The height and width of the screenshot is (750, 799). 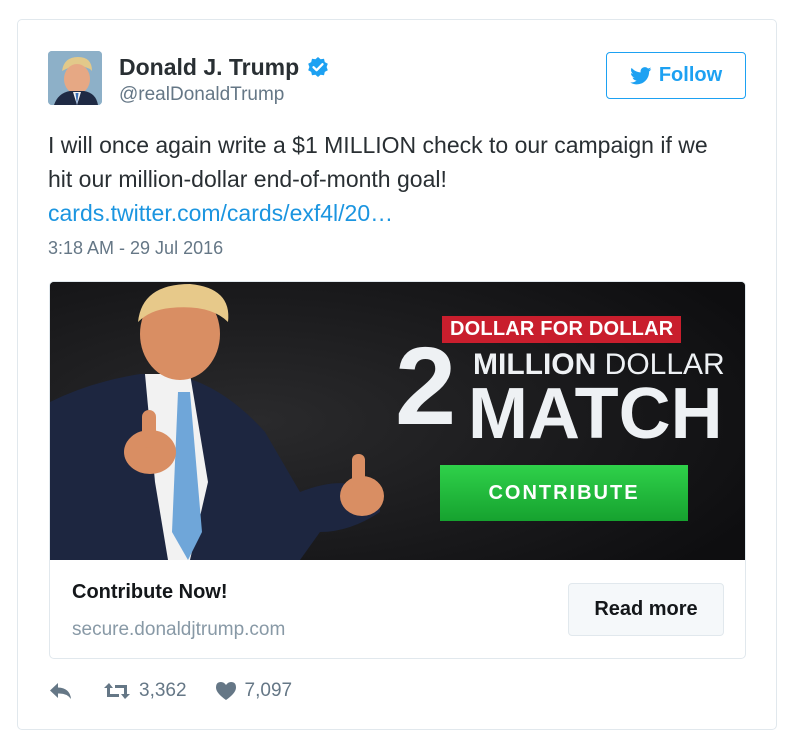 What do you see at coordinates (163, 690) in the screenshot?
I see `retweet-count: 3,362` at bounding box center [163, 690].